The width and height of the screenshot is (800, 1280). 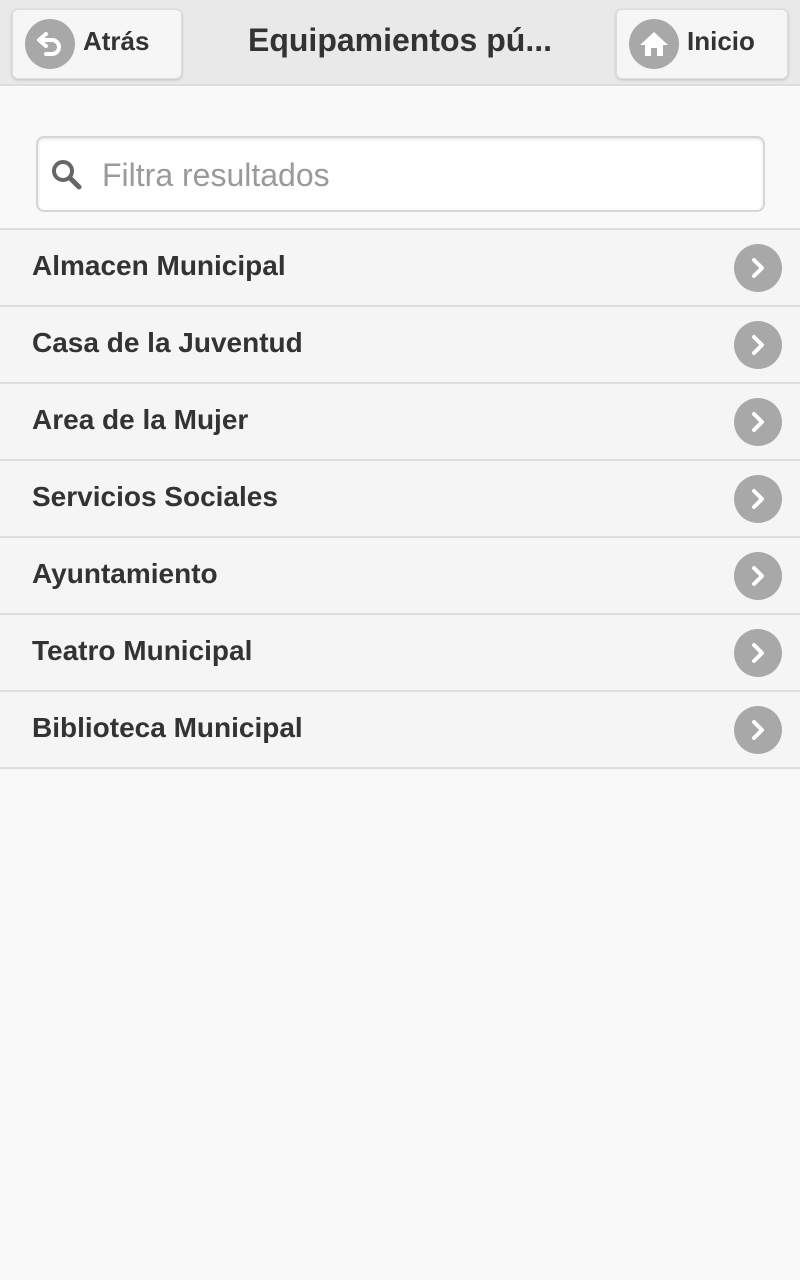 I want to click on list-item: Ayuntamiento, so click(x=400, y=574).